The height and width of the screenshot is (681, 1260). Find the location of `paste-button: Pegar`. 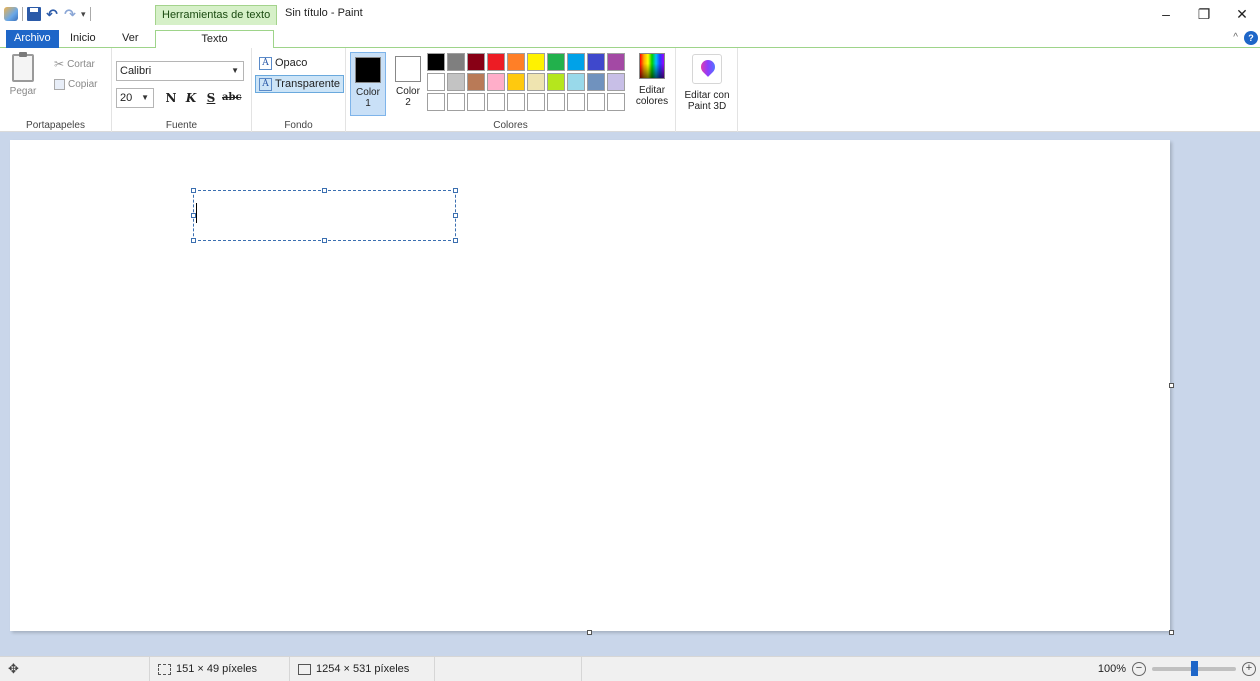

paste-button: Pegar is located at coordinates (23, 78).